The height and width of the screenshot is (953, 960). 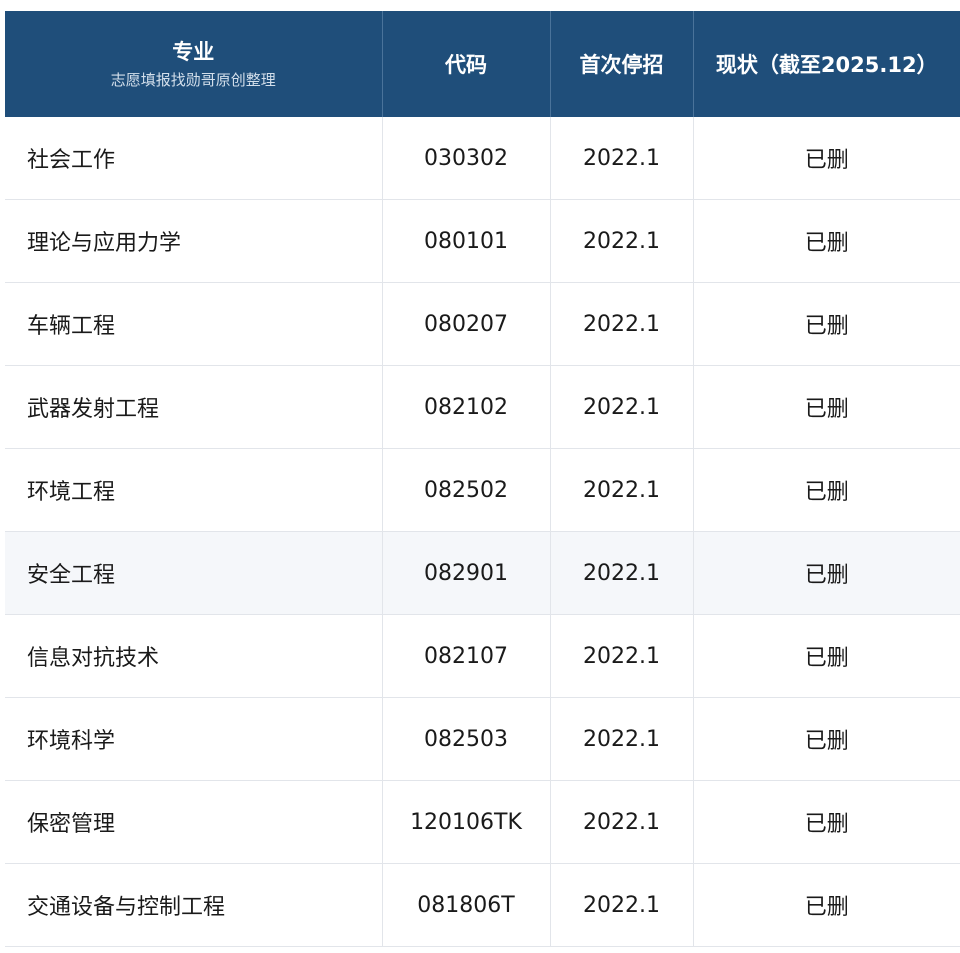 I want to click on cell-code: 081806T, so click(x=466, y=905).